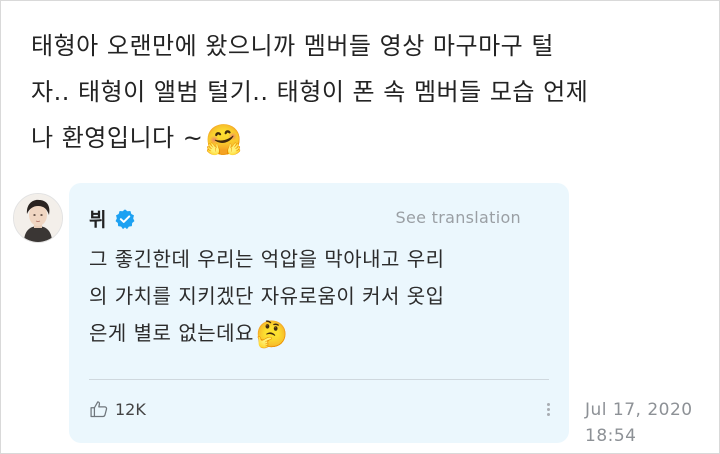  Describe the element at coordinates (310, 92) in the screenshot. I see `fan-message-line-2: 자.. 태형이 앨범 털기.. 태형이 폰 속 멤버들 모습 언제` at that location.